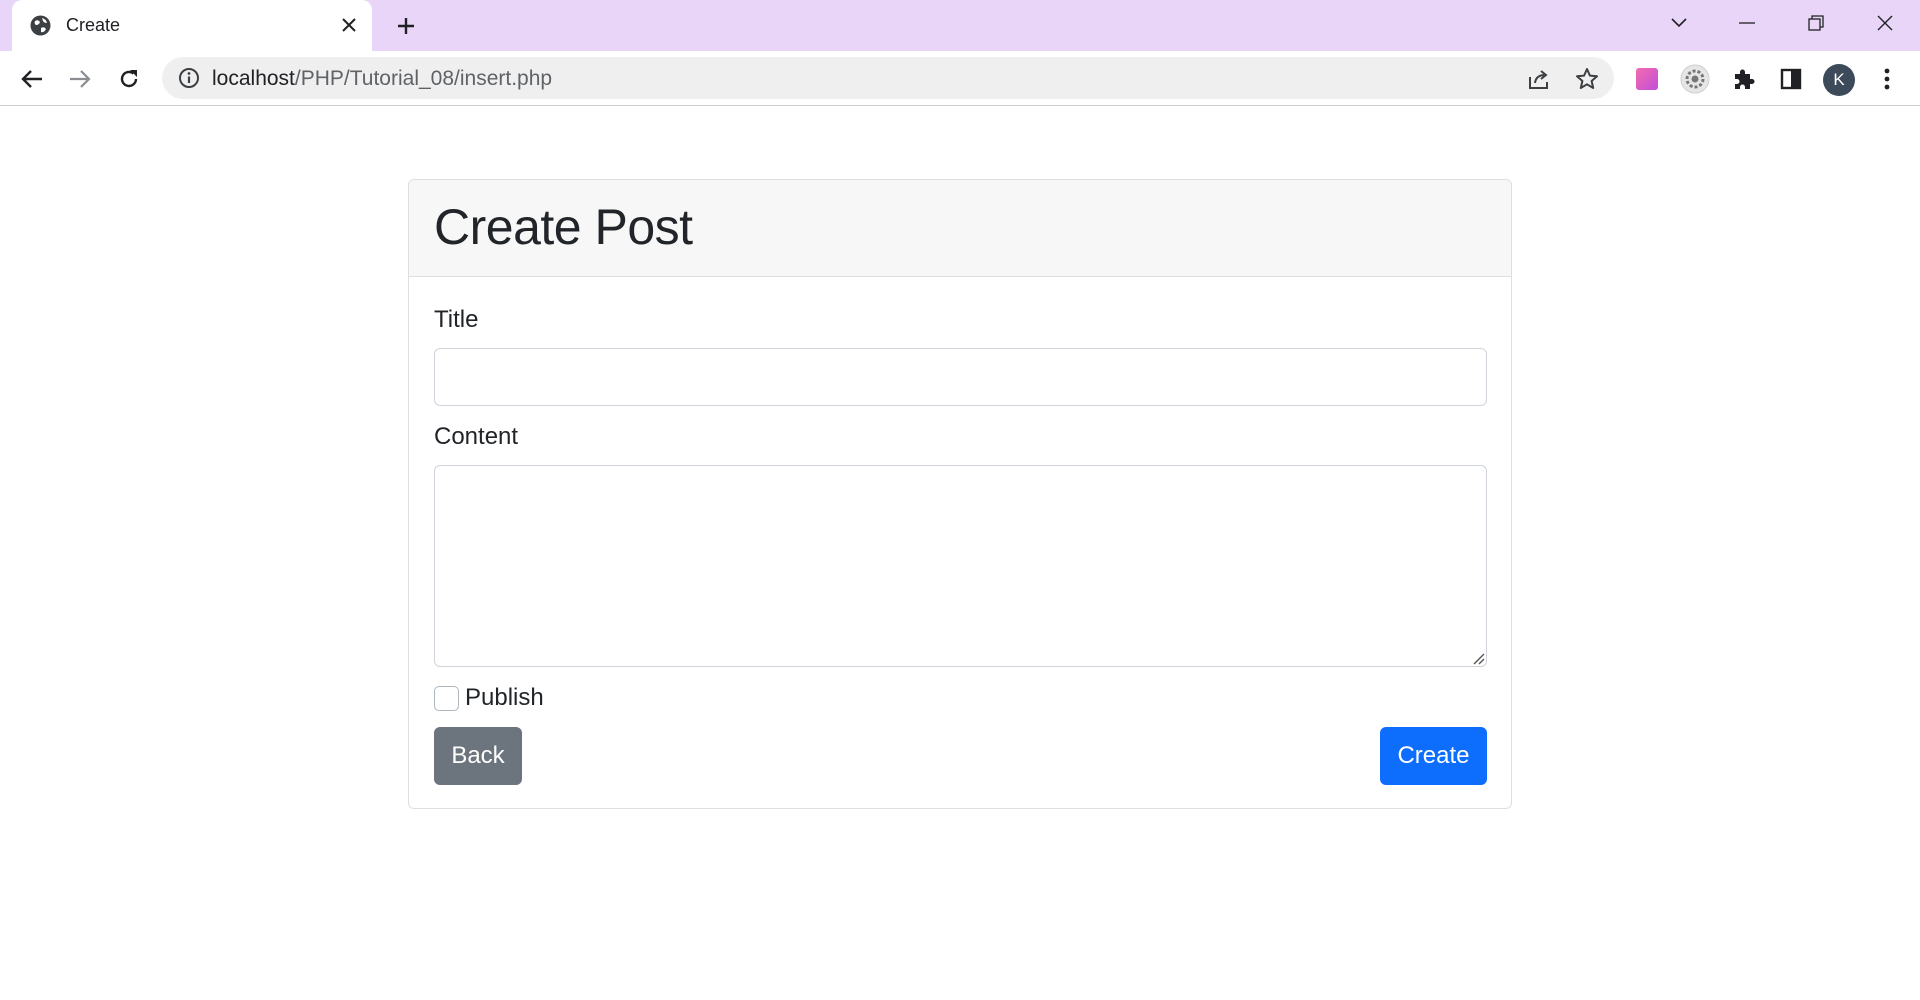 The height and width of the screenshot is (1000, 1920). Describe the element at coordinates (1647, 79) in the screenshot. I see `extension-gradient-icon` at that location.